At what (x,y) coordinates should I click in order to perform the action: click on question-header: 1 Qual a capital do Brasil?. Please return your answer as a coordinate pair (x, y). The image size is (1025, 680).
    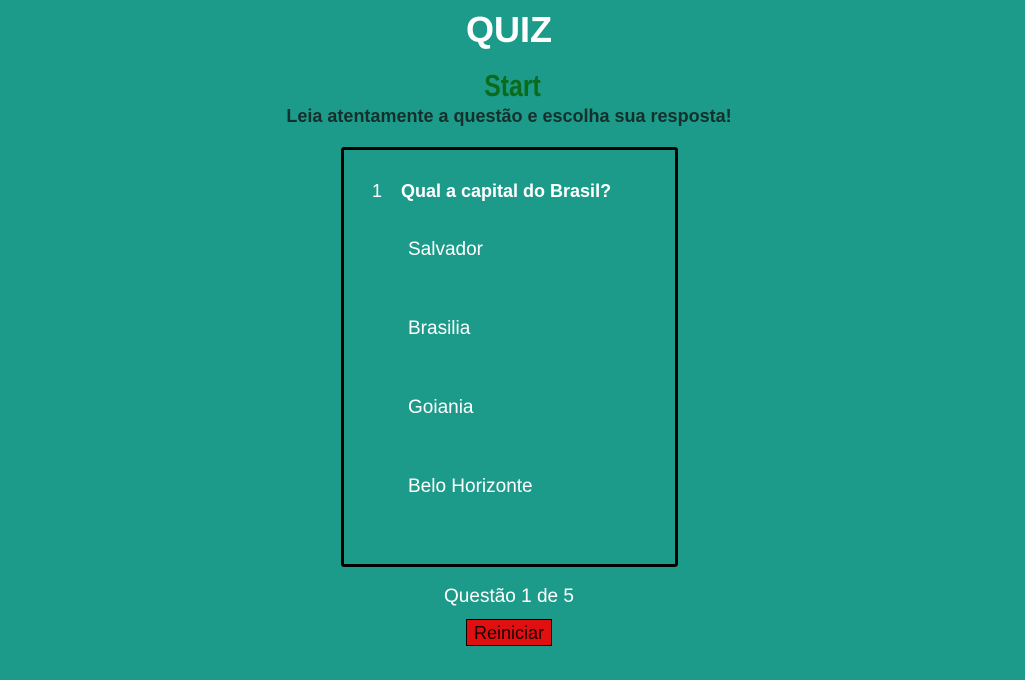
    Looking at the image, I should click on (491, 191).